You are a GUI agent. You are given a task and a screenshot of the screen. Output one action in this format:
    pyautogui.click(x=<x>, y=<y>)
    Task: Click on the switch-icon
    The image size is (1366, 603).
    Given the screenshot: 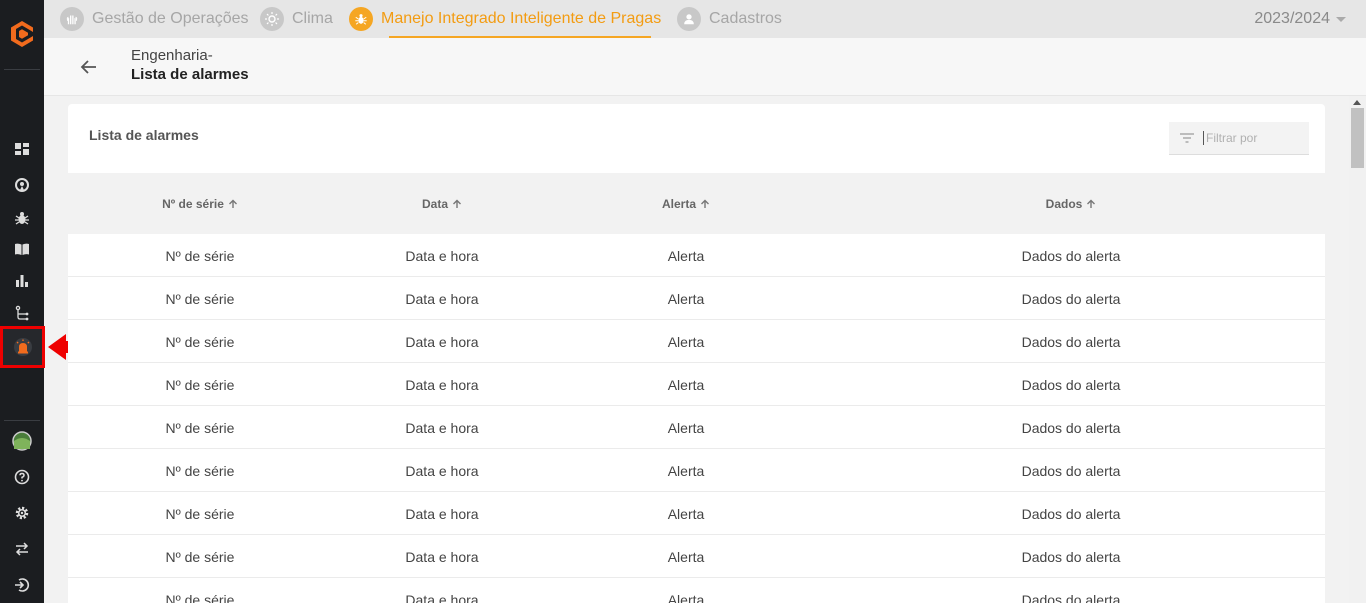 What is the action you would take?
    pyautogui.click(x=22, y=549)
    